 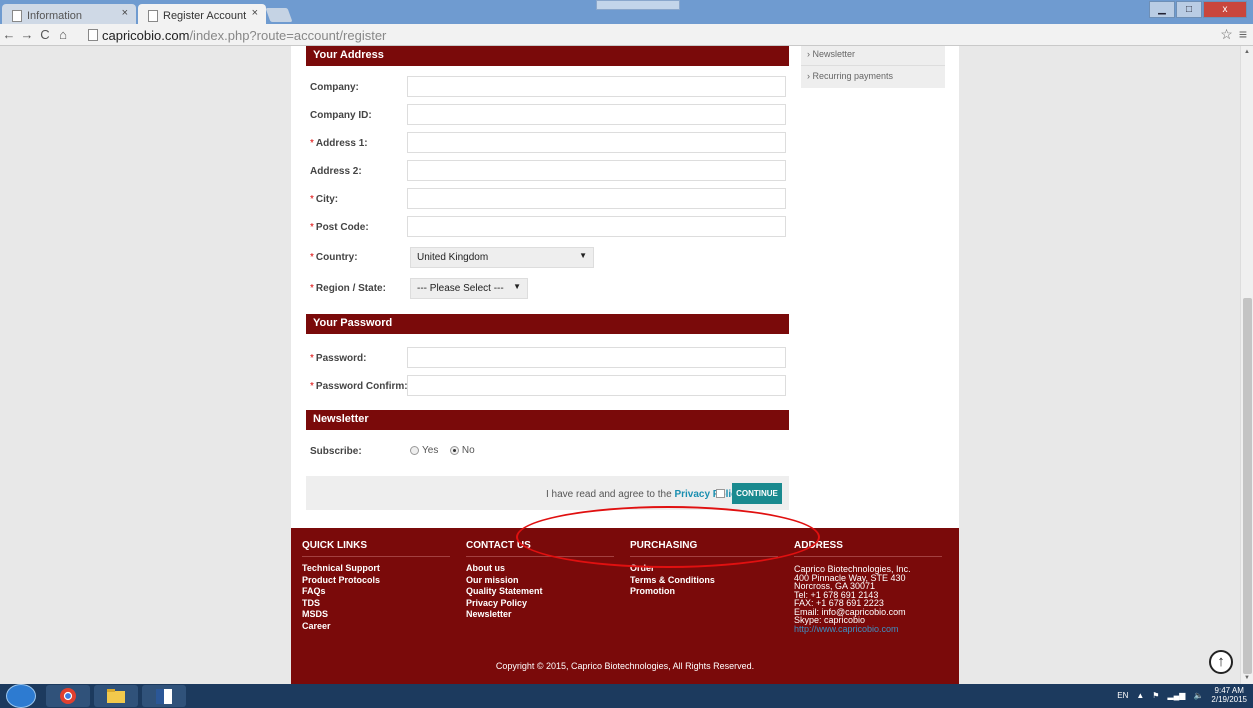 I want to click on no-label: No, so click(x=468, y=450).